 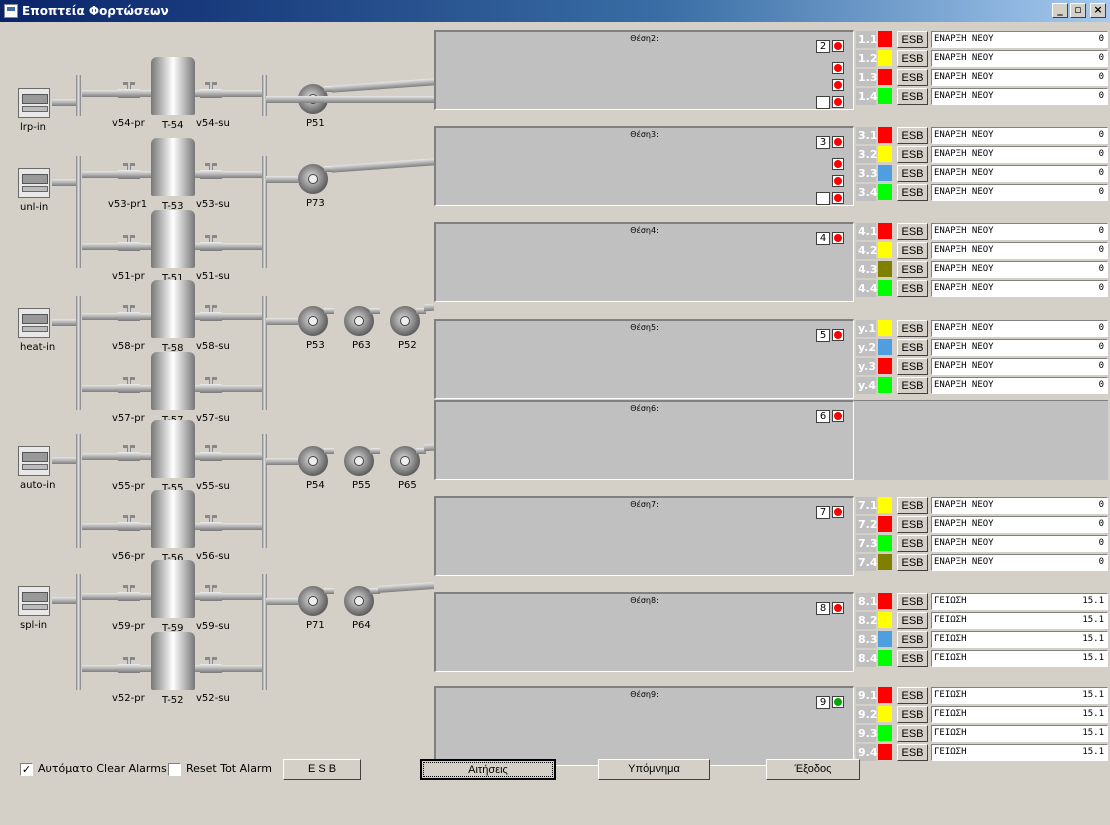 What do you see at coordinates (78, 632) in the screenshot?
I see `inlet-manifold` at bounding box center [78, 632].